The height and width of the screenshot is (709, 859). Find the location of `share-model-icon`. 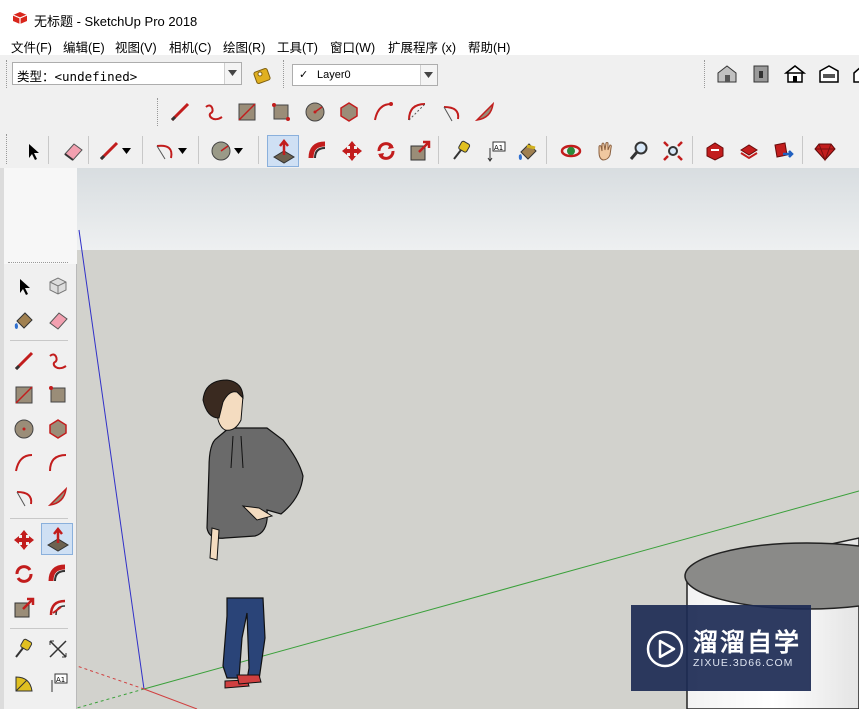

share-model-icon is located at coordinates (782, 150).